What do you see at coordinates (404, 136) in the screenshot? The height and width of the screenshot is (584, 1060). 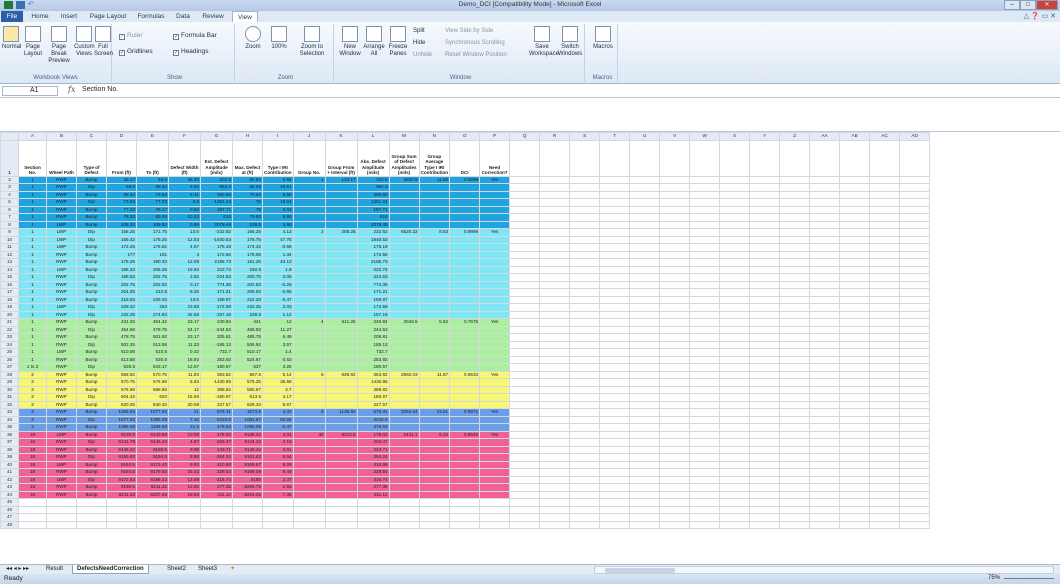 I see `column-header: M` at bounding box center [404, 136].